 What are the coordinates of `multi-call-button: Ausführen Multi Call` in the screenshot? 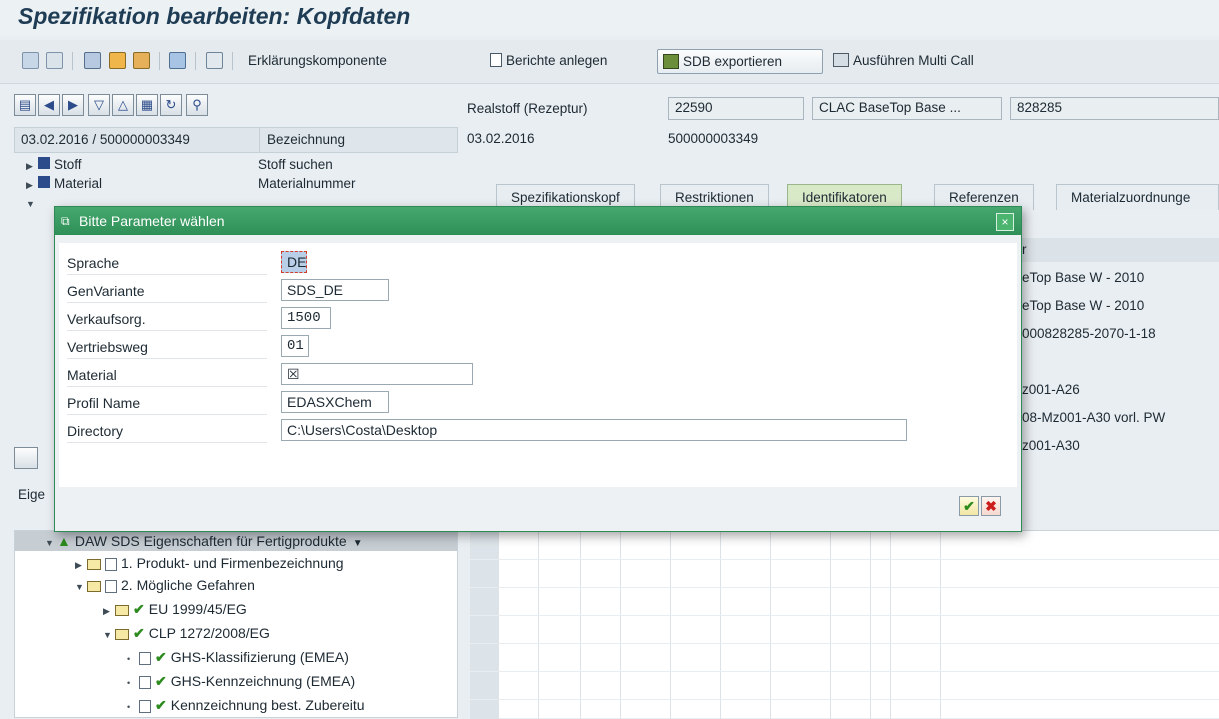 It's located at (903, 60).